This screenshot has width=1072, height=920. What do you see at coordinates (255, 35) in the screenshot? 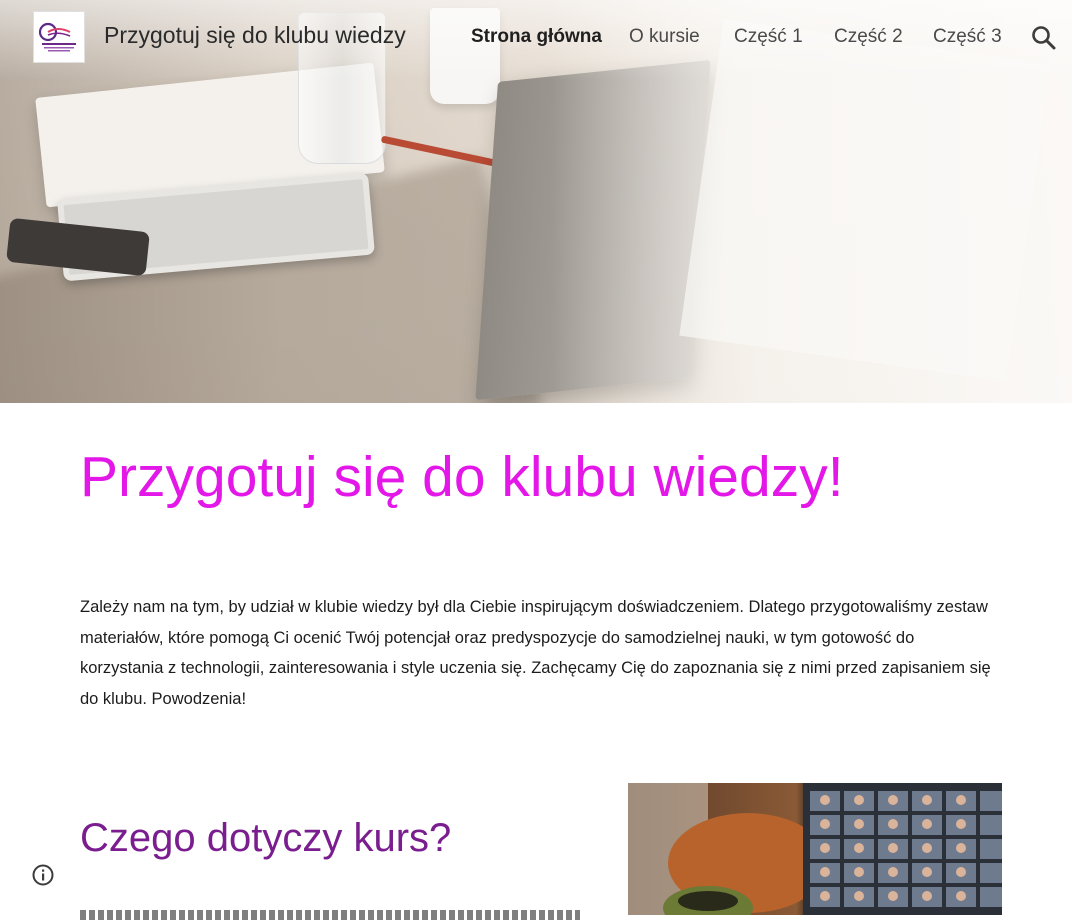
I see `site-title: Przygotuj się do klubu wiedzy` at bounding box center [255, 35].